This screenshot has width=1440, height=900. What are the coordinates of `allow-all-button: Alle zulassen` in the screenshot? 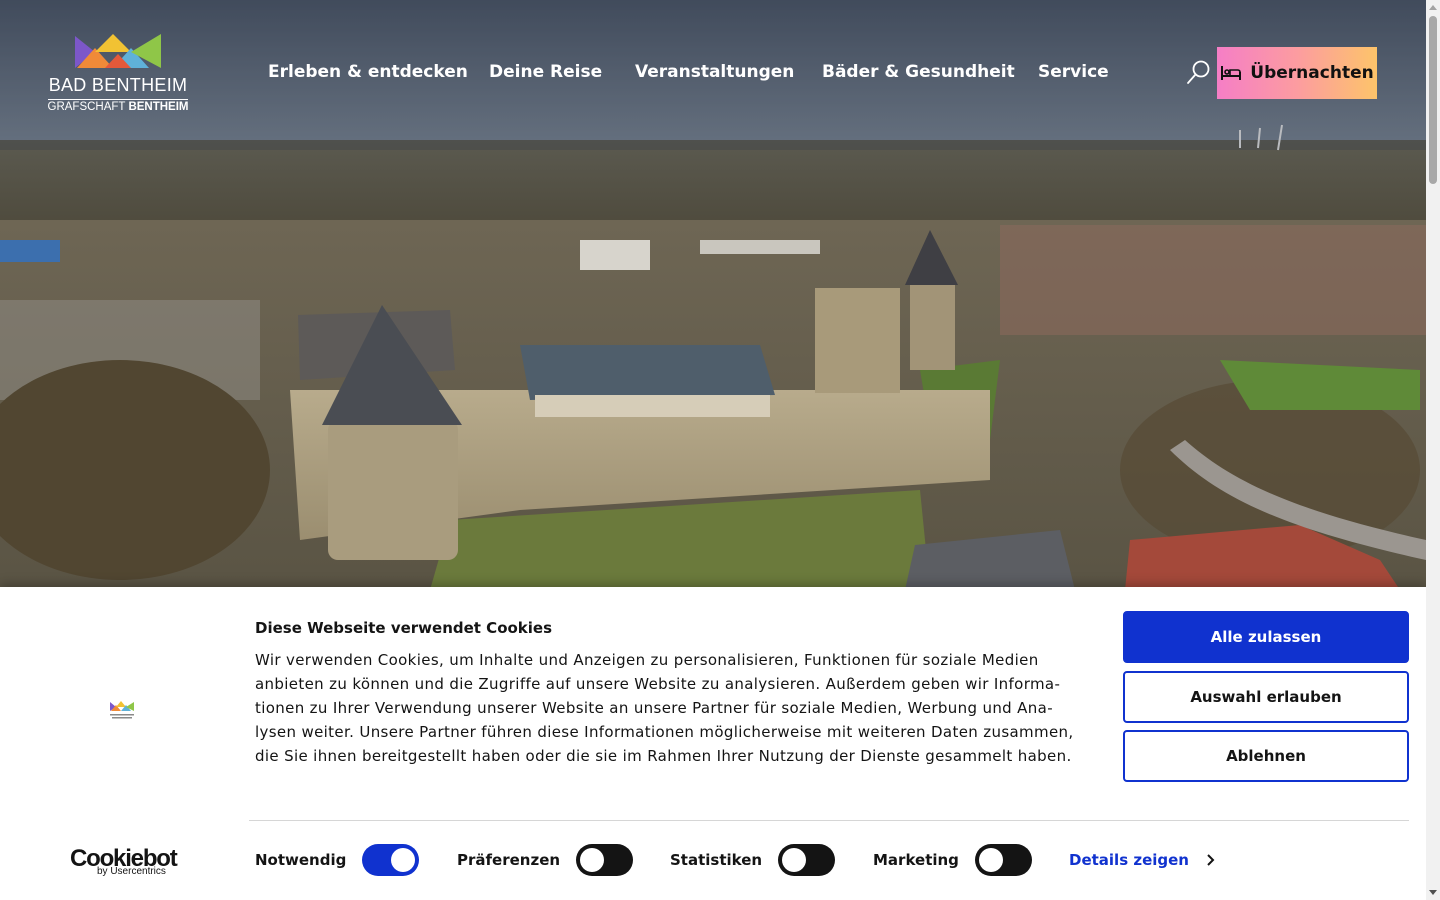 It's located at (1266, 637).